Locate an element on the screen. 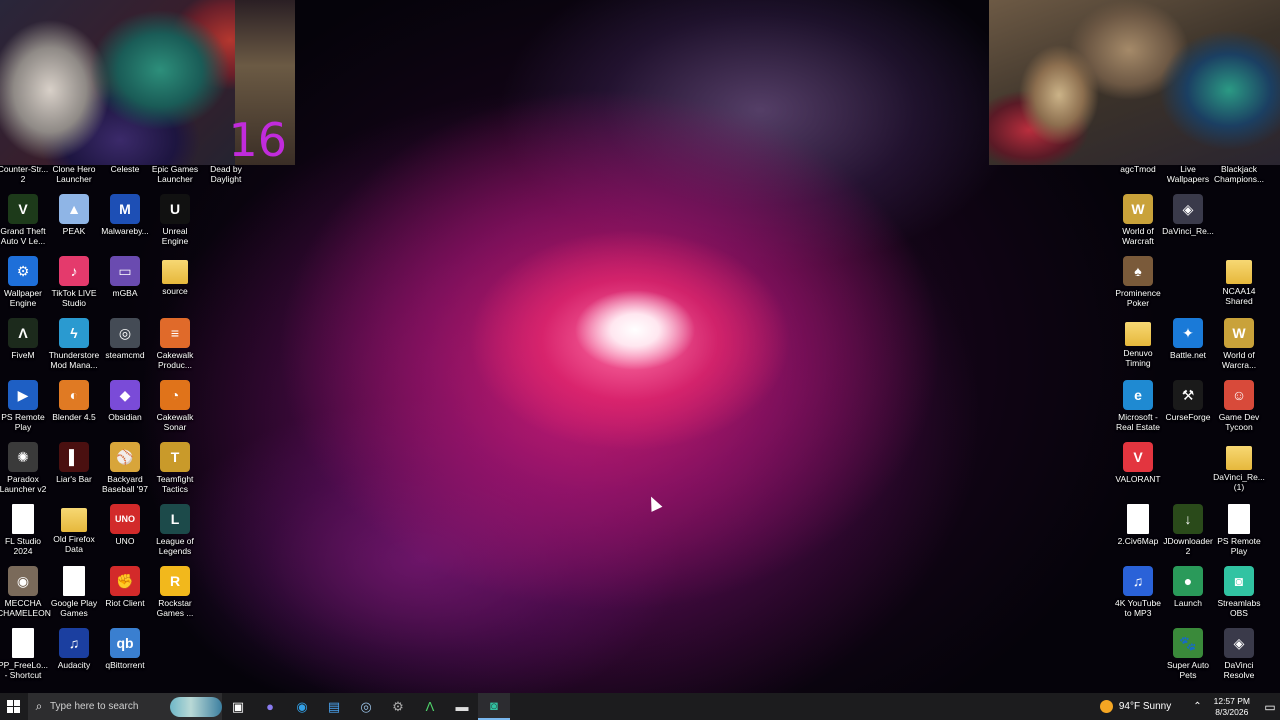  streamlabs-taskbar-icon: ◙ is located at coordinates (494, 705).